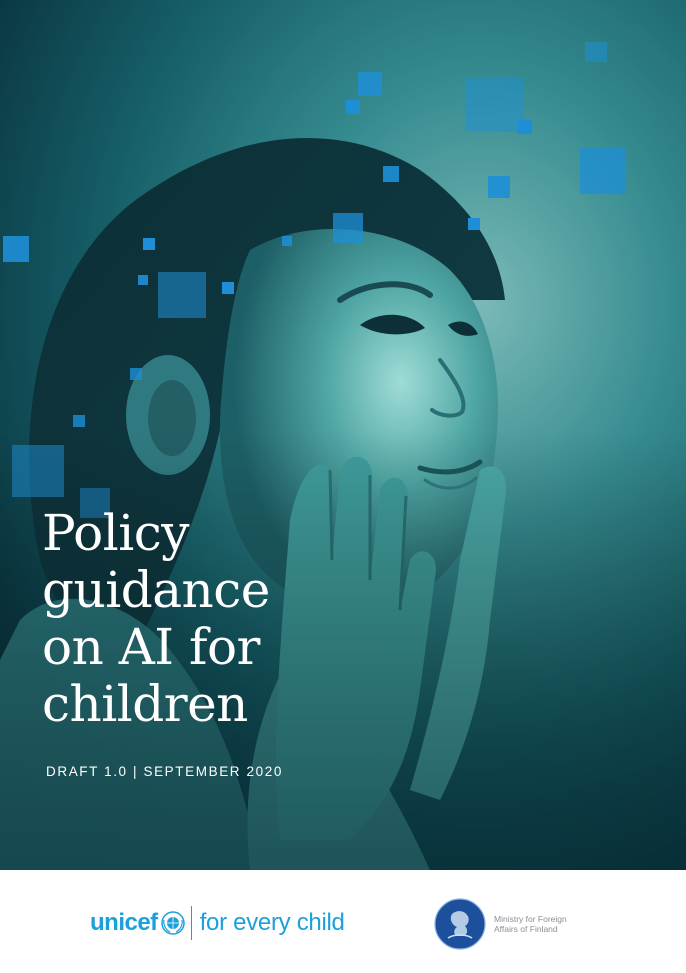 The height and width of the screenshot is (973, 686). I want to click on unicef-wordmark: unicef, so click(124, 922).